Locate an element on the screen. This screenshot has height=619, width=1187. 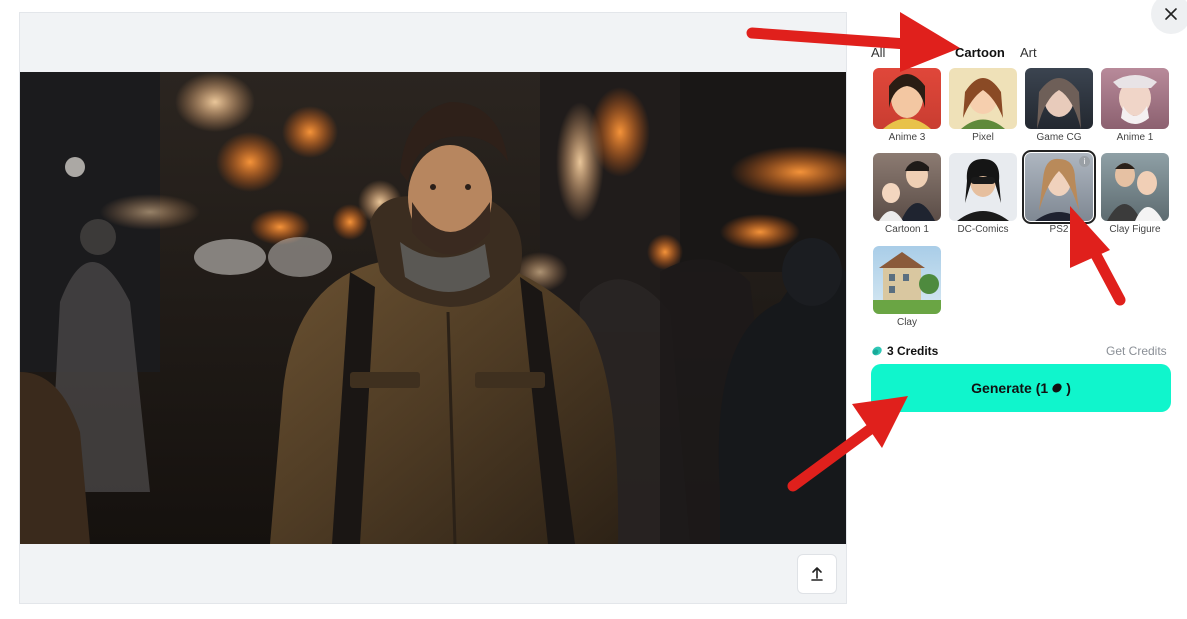
style-label: Anime 3 is located at coordinates (907, 137).